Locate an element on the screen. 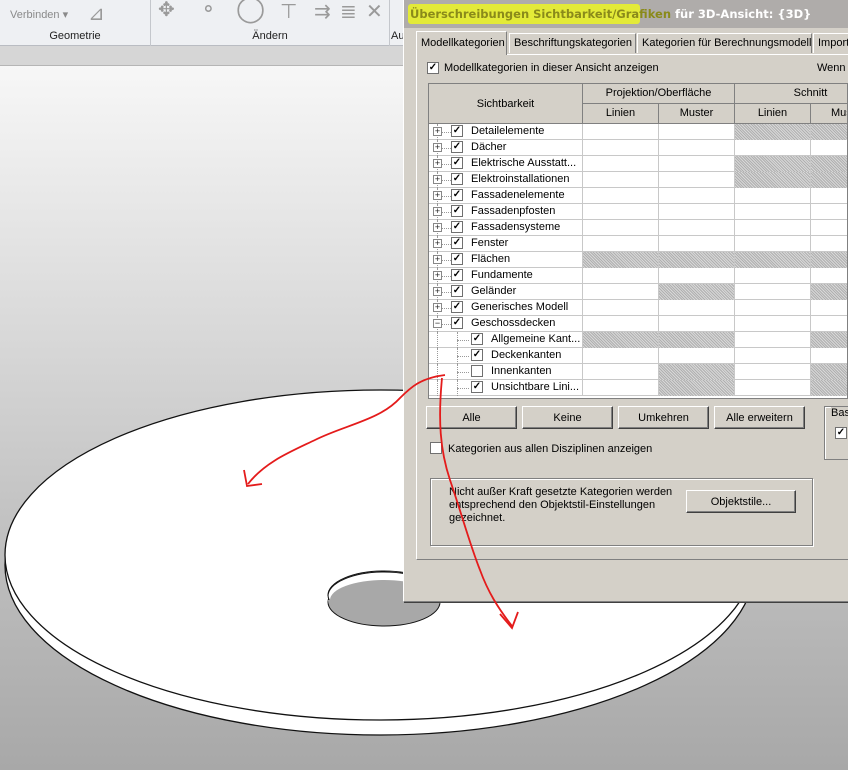 The height and width of the screenshot is (770, 848). table-row: + ✓ Elektroinstallationen is located at coordinates (638, 180).